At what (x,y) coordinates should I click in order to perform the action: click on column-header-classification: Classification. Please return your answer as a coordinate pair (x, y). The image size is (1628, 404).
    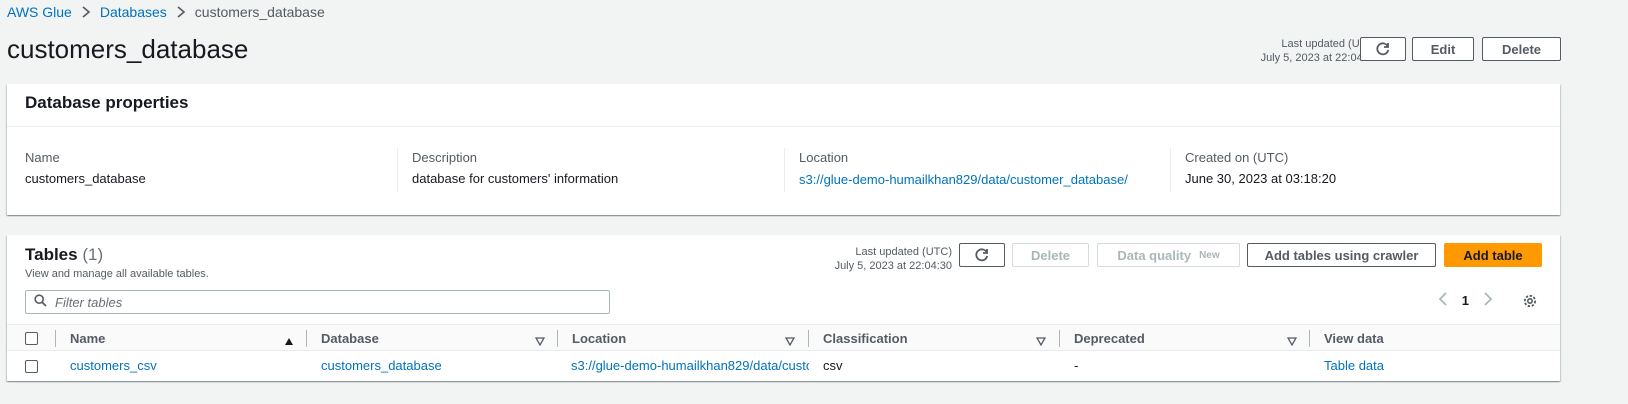
    Looking at the image, I should click on (865, 338).